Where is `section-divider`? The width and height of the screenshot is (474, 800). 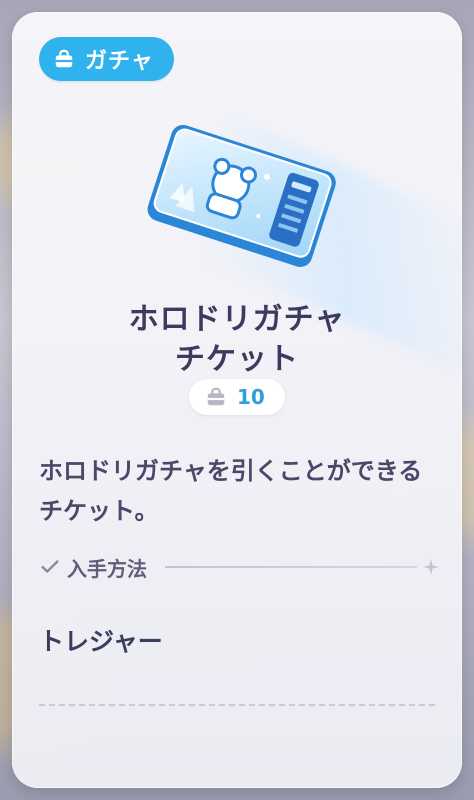 section-divider is located at coordinates (291, 567).